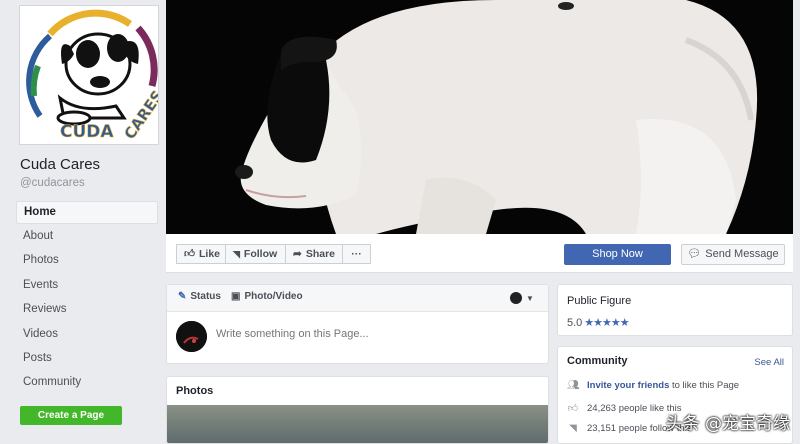  I want to click on composer-body, so click(357, 338).